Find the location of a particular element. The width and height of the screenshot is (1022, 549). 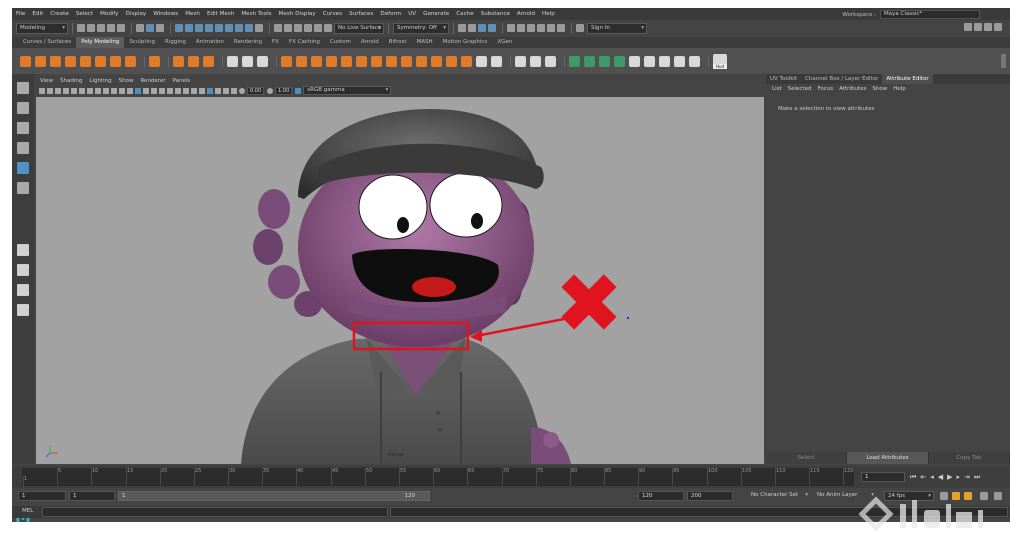

menu-file: File is located at coordinates (20, 14).